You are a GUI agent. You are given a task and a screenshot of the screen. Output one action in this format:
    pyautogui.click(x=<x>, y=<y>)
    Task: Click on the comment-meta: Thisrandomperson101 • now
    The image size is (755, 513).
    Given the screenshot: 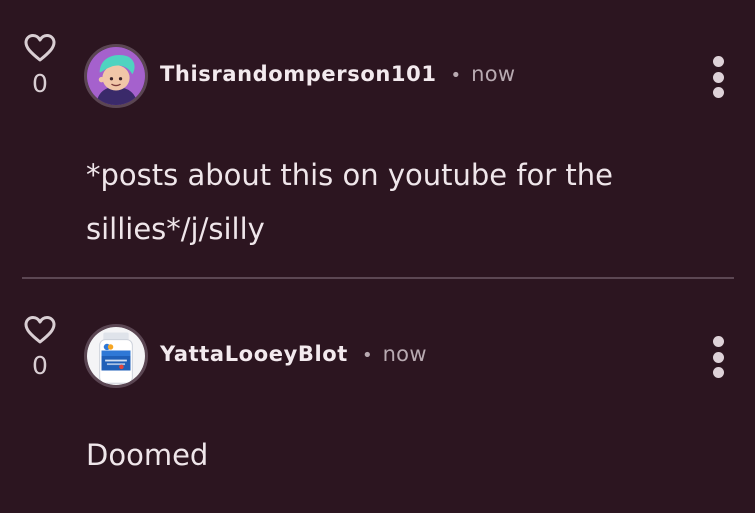 What is the action you would take?
    pyautogui.click(x=337, y=74)
    